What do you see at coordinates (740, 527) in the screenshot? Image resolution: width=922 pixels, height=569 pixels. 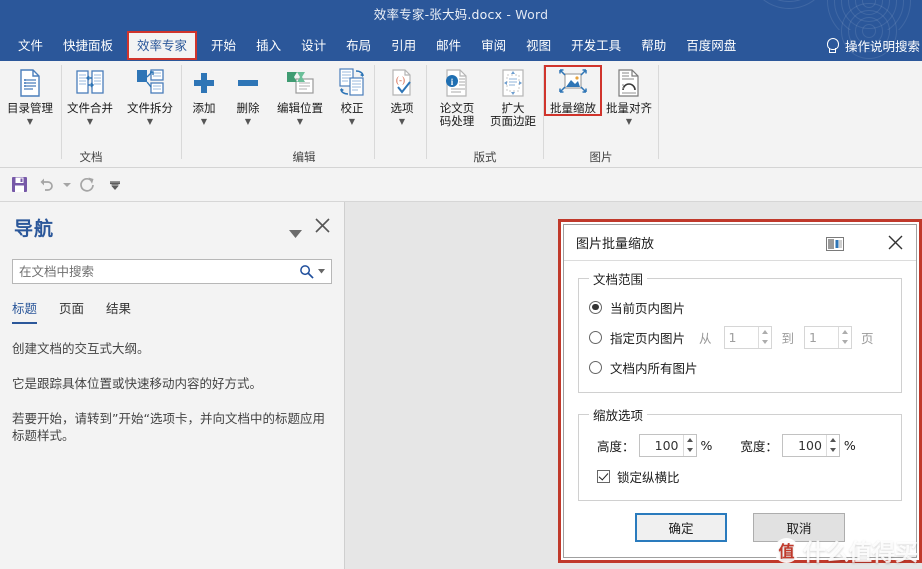 I see `dialog-button-row: 确定 取消` at bounding box center [740, 527].